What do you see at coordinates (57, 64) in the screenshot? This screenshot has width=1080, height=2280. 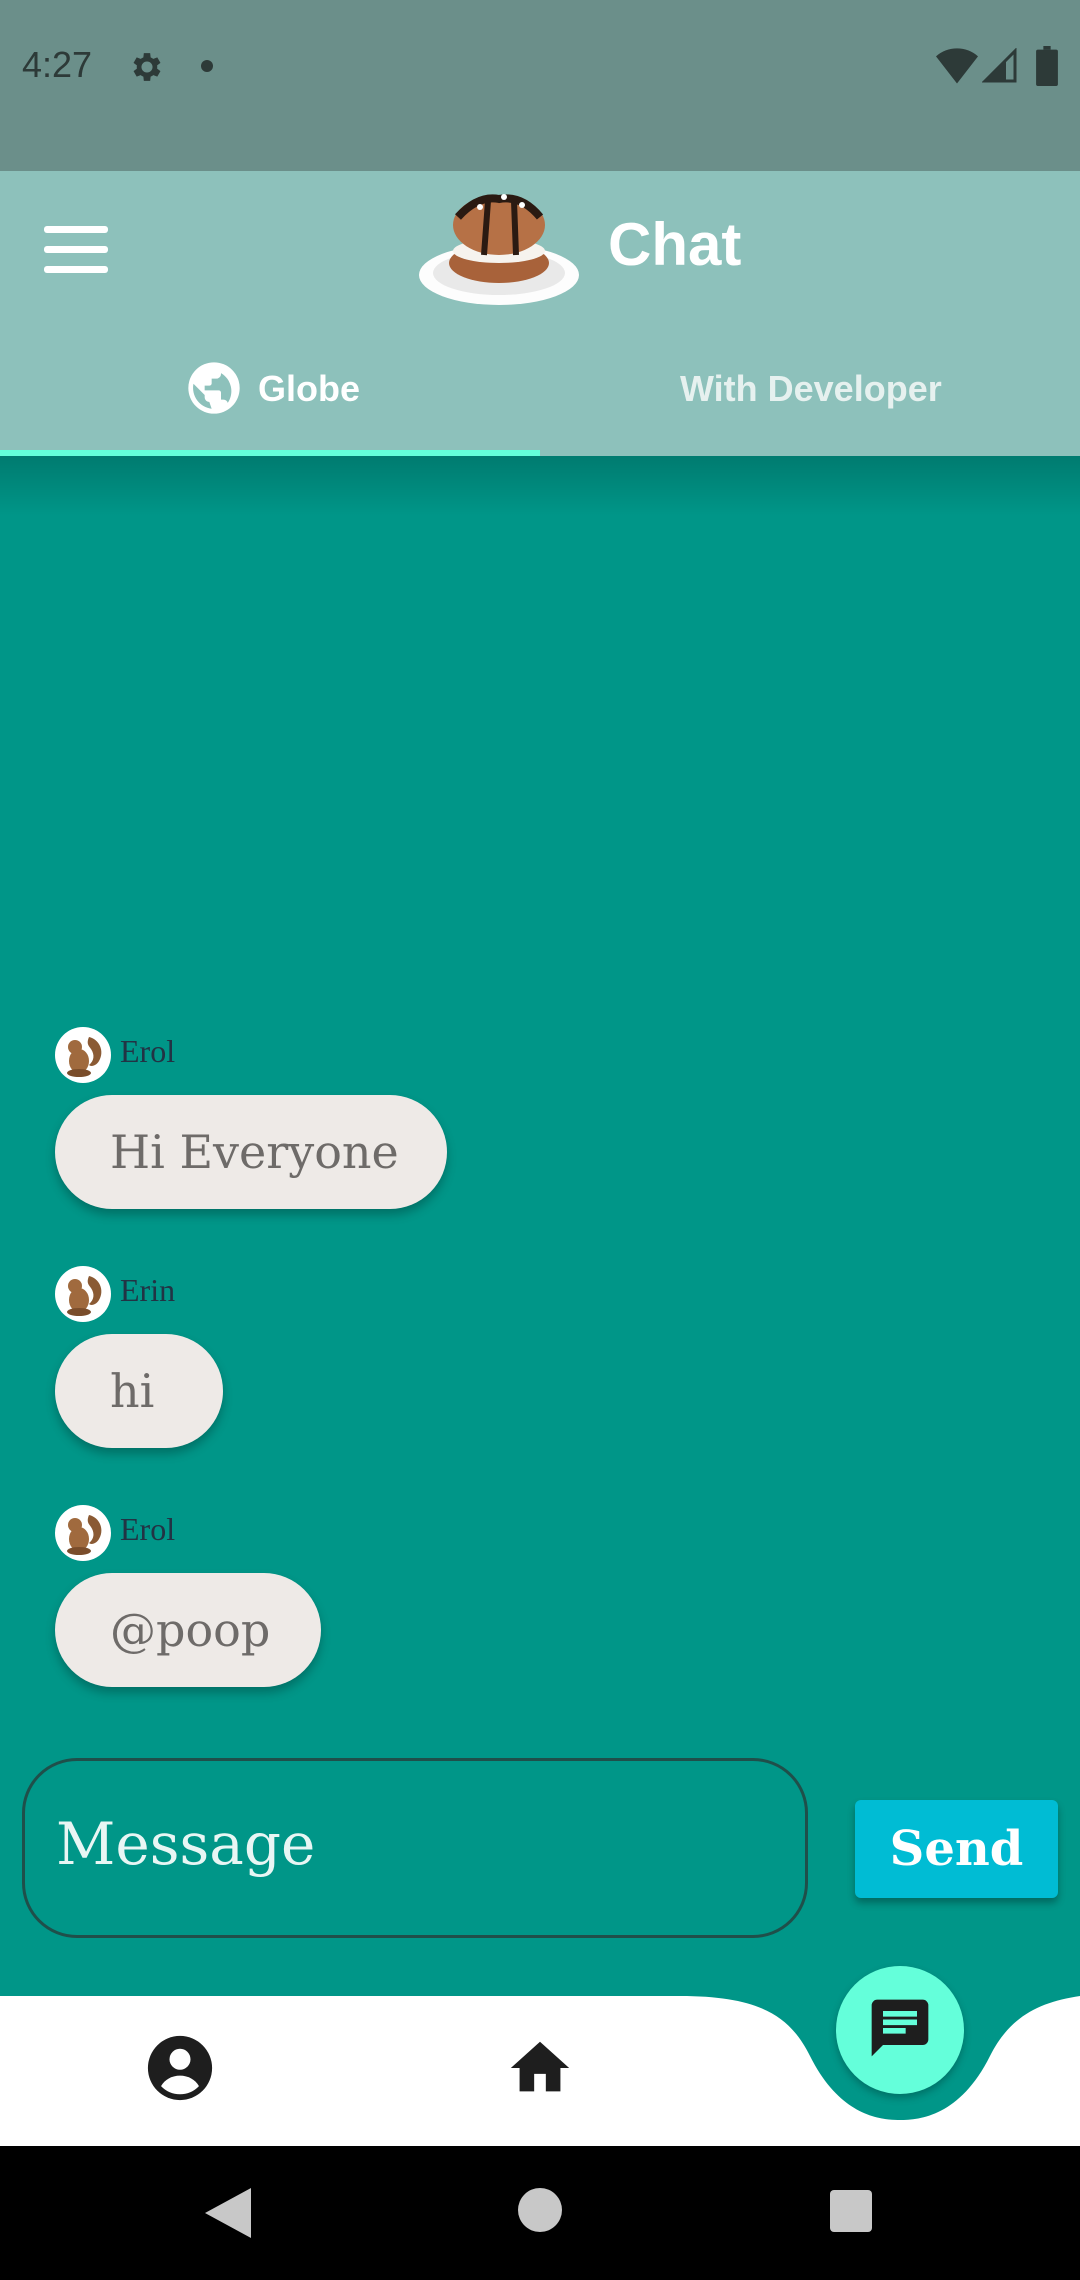 I see `status-time: 4:27` at bounding box center [57, 64].